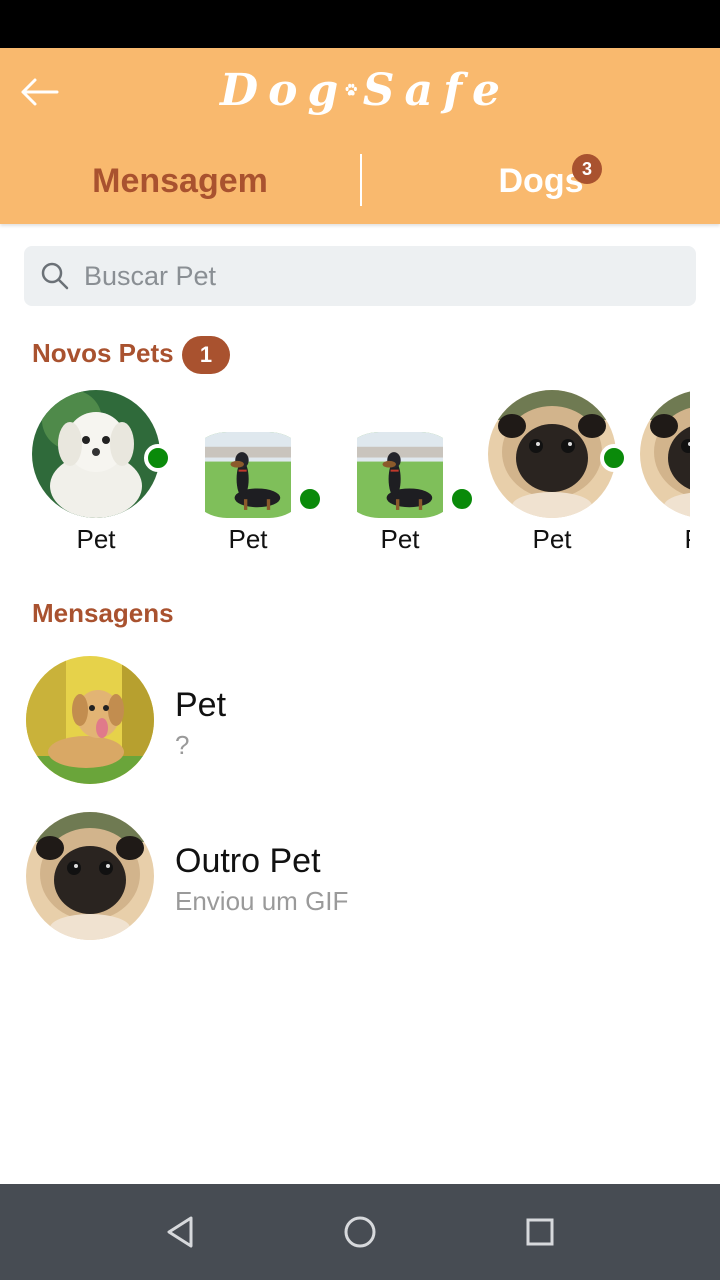  I want to click on message-sender: Pet, so click(201, 705).